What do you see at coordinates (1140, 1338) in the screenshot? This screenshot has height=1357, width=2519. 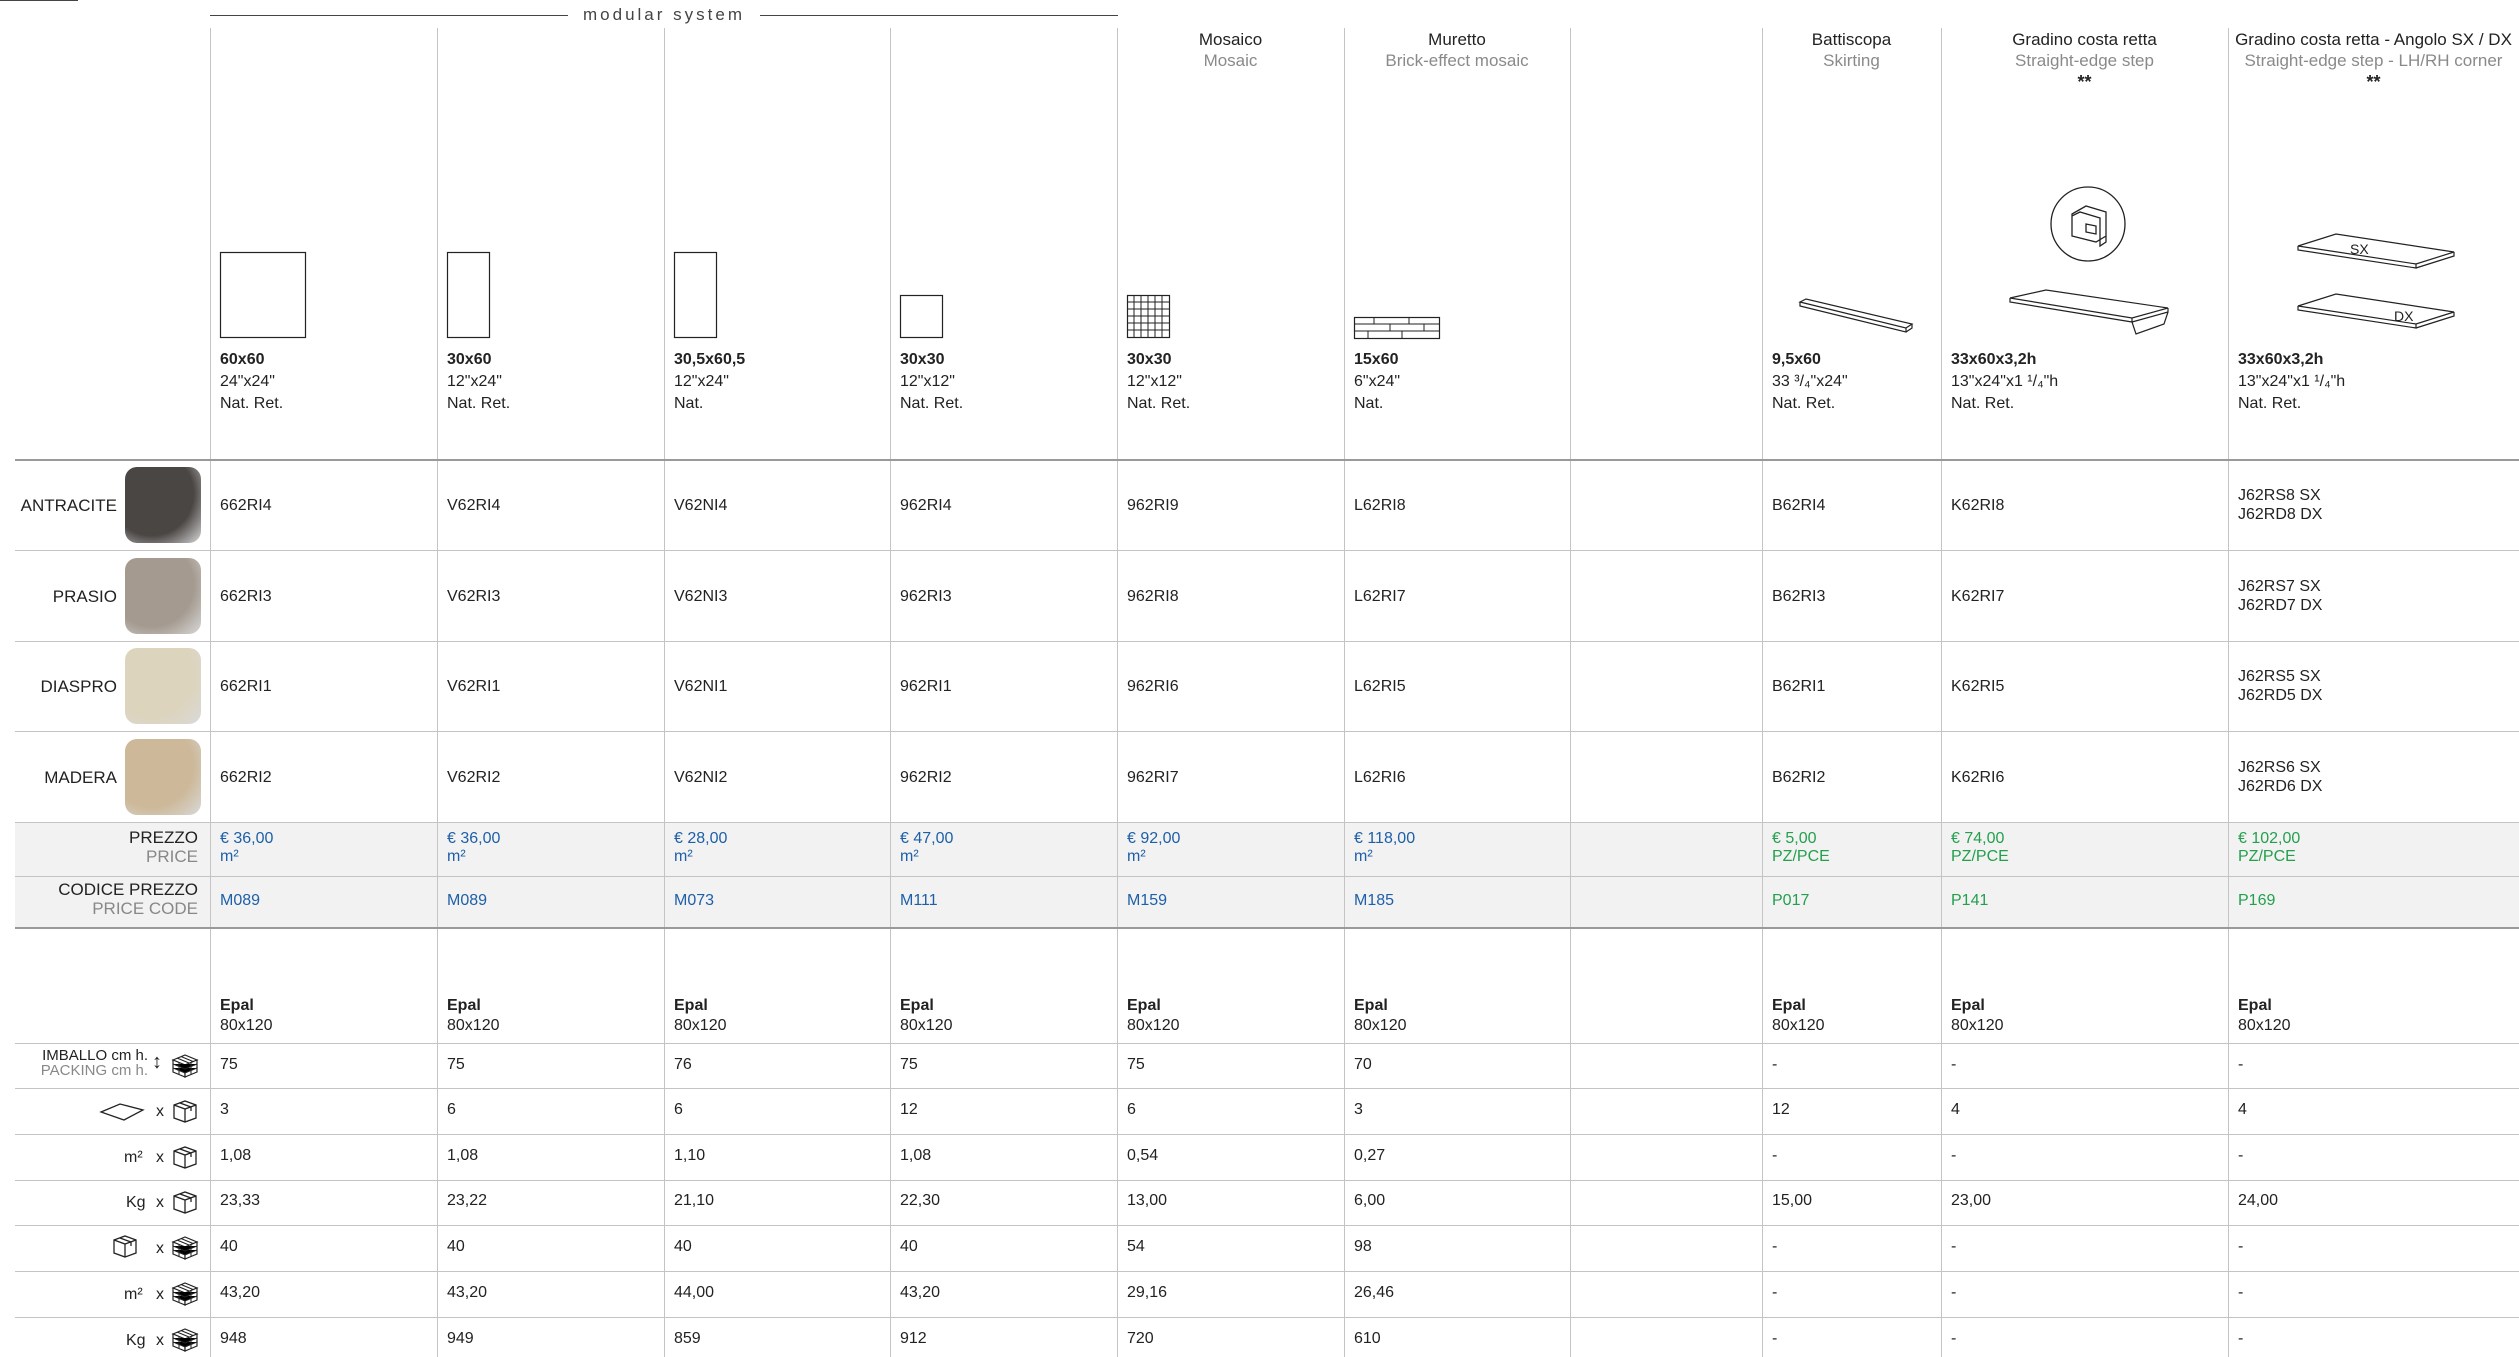 I see `packing-value: 720` at bounding box center [1140, 1338].